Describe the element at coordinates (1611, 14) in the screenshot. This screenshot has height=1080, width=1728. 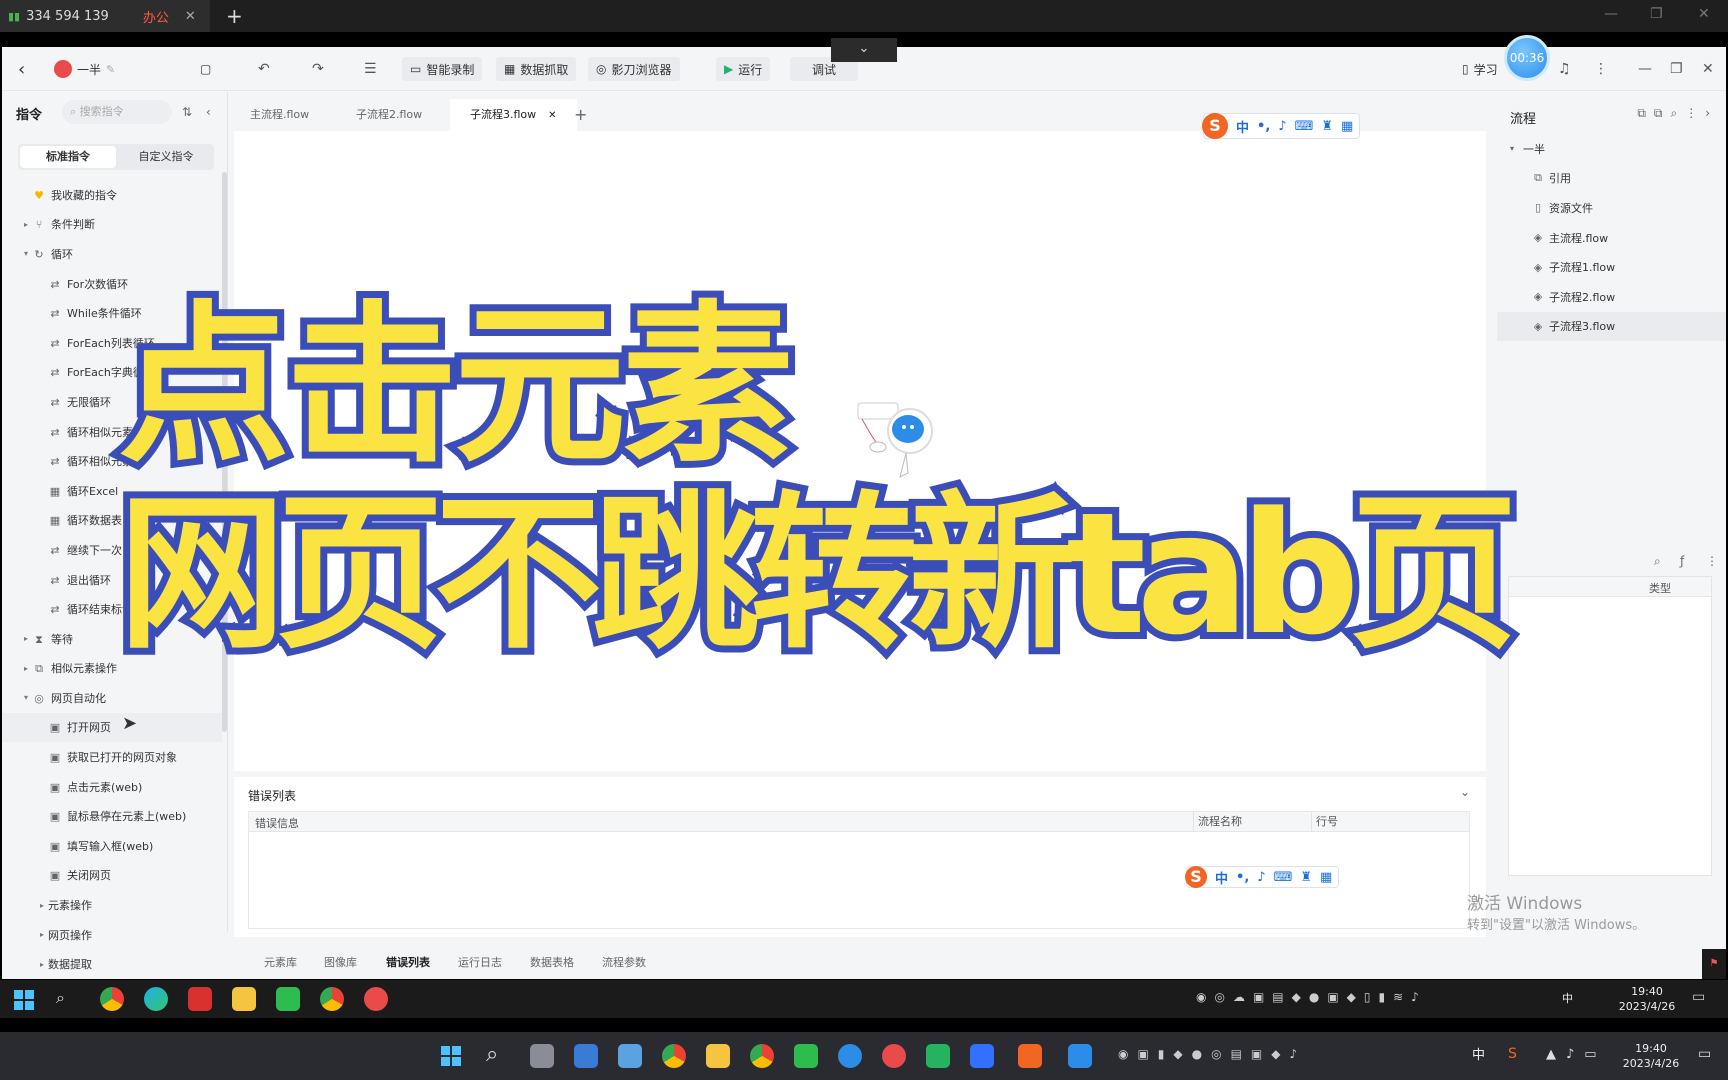
I see `minimize-icon: —` at that location.